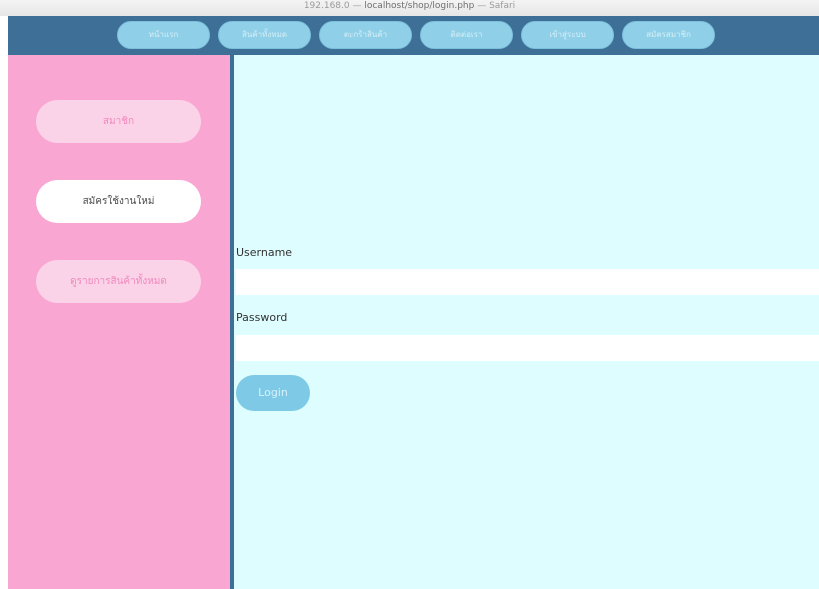  Describe the element at coordinates (419, 6) in the screenshot. I see `window-title-url: localhost/shop/login.php` at that location.